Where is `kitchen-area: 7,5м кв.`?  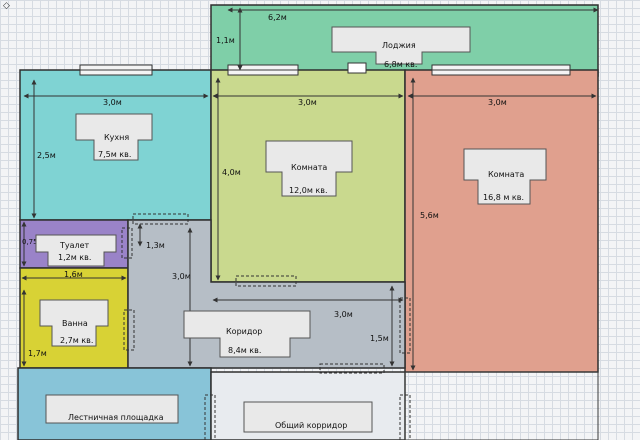 kitchen-area: 7,5м кв. is located at coordinates (114, 154).